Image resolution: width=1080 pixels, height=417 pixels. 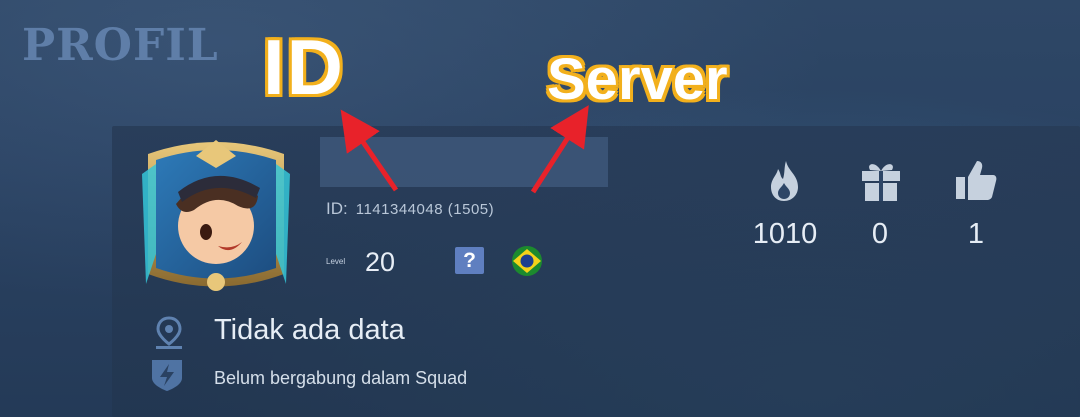 I want to click on gifts-value: 0, so click(x=880, y=234).